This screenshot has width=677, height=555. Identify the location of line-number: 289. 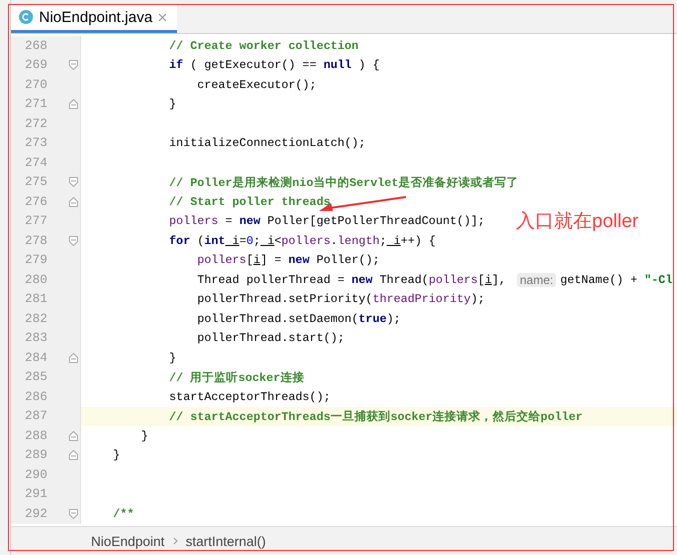
(36, 455).